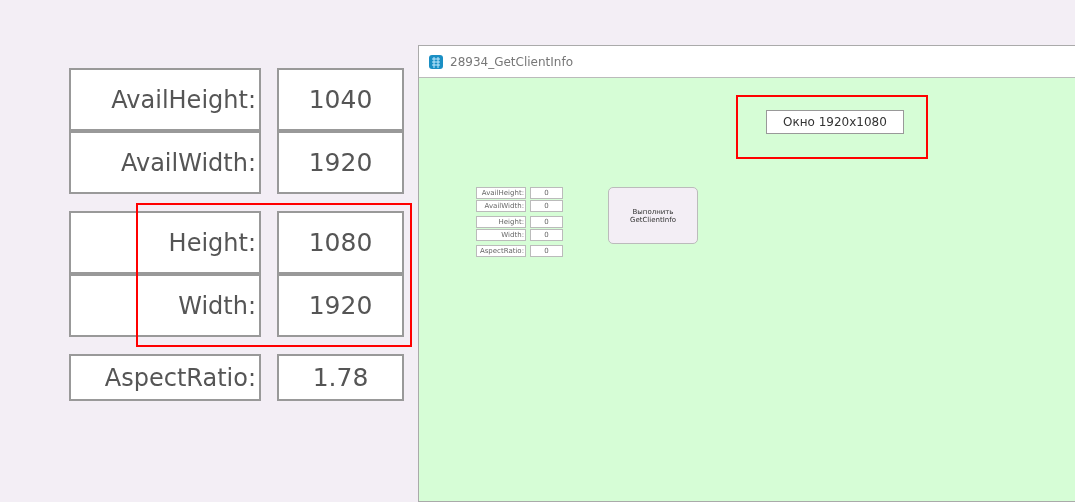 Image resolution: width=1075 pixels, height=502 pixels. What do you see at coordinates (165, 99) in the screenshot?
I see `label-cell: AvailHeight:` at bounding box center [165, 99].